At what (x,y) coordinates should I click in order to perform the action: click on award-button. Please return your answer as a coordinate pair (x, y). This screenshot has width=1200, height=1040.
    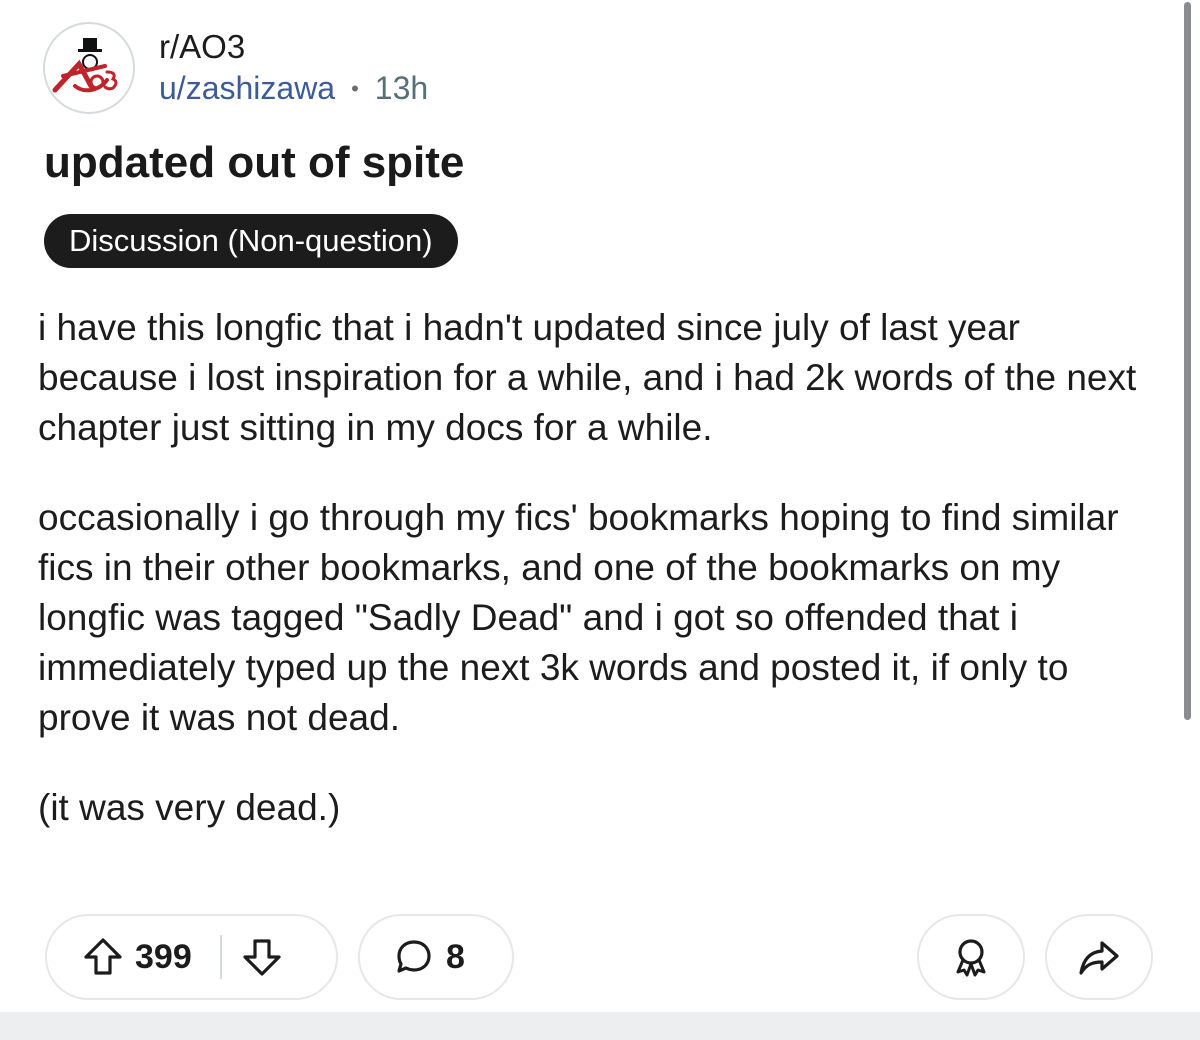
    Looking at the image, I should click on (971, 957).